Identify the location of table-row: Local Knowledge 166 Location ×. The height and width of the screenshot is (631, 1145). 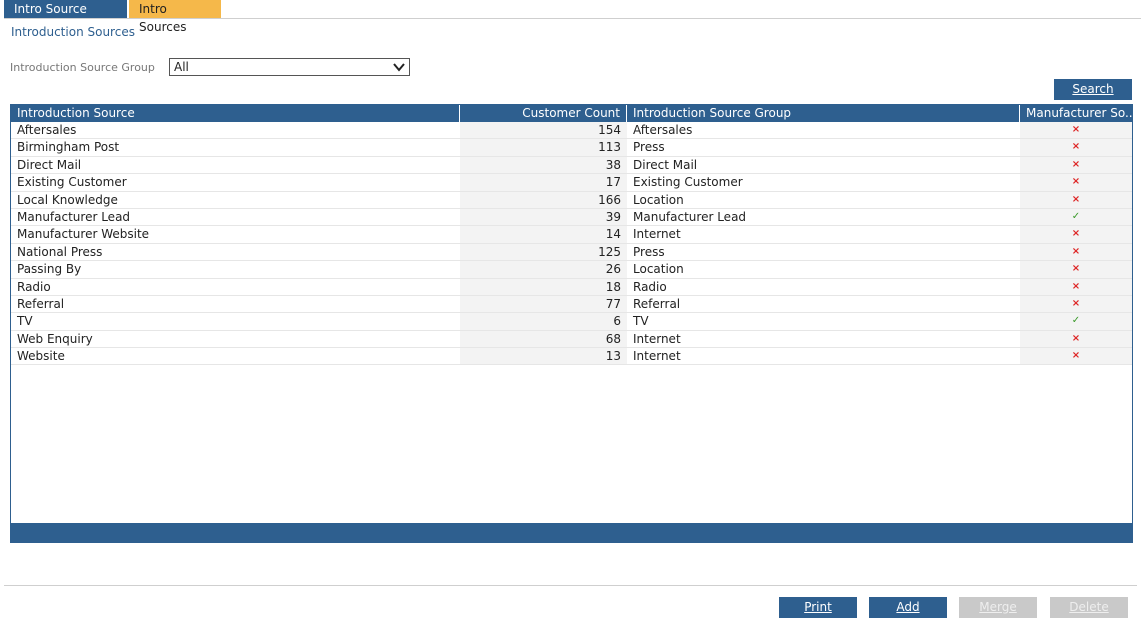
(571, 200).